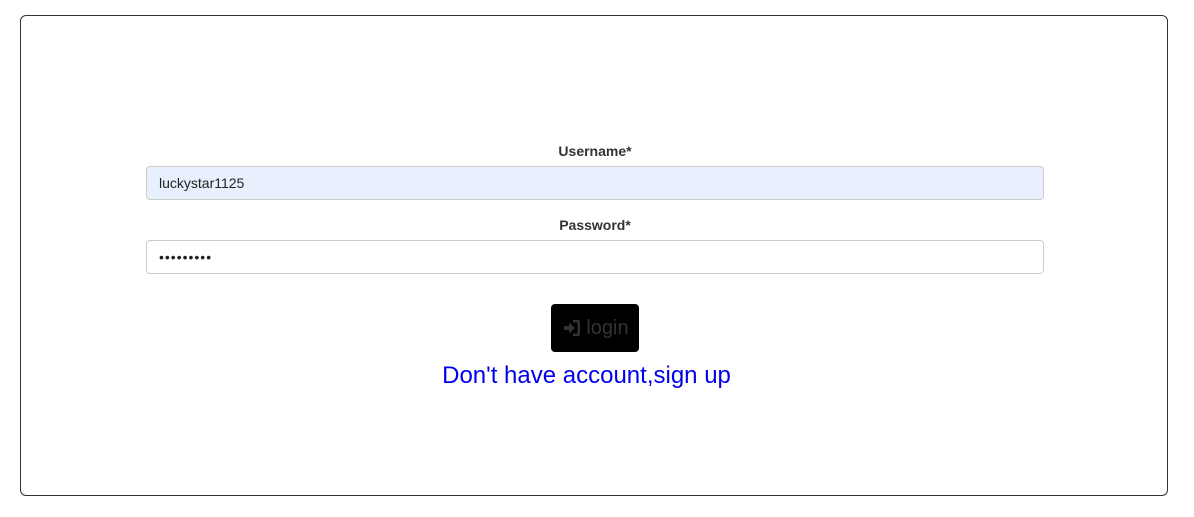  Describe the element at coordinates (586, 376) in the screenshot. I see `signup-link: Don't have account,sign up` at that location.